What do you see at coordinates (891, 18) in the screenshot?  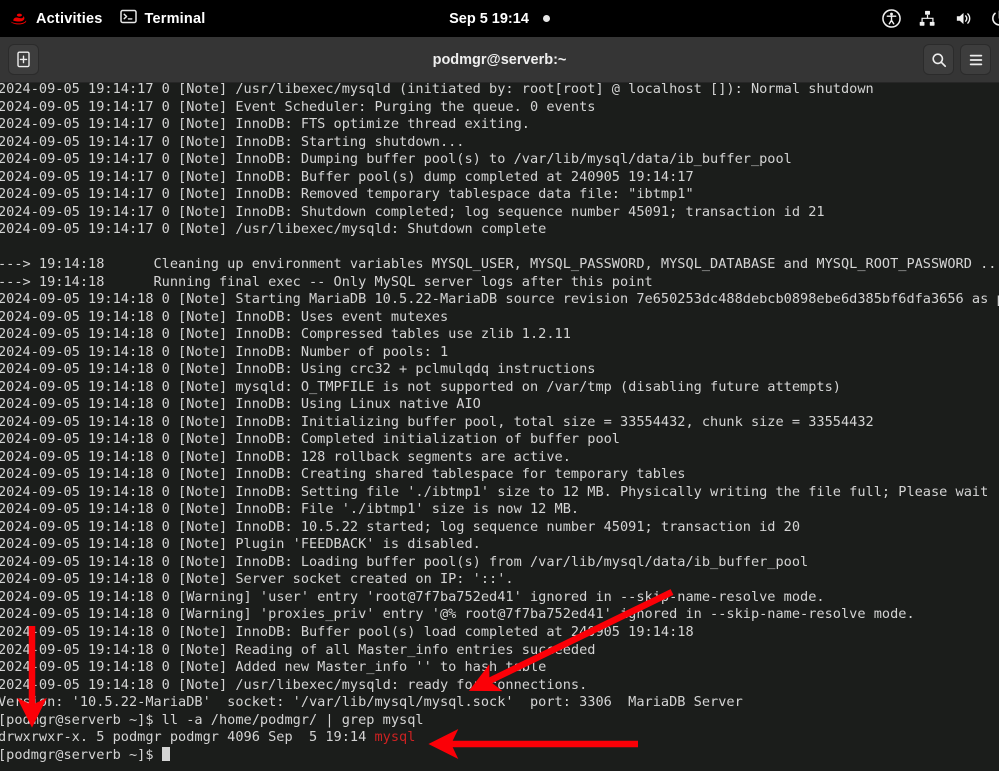 I see `accessibility-icon` at bounding box center [891, 18].